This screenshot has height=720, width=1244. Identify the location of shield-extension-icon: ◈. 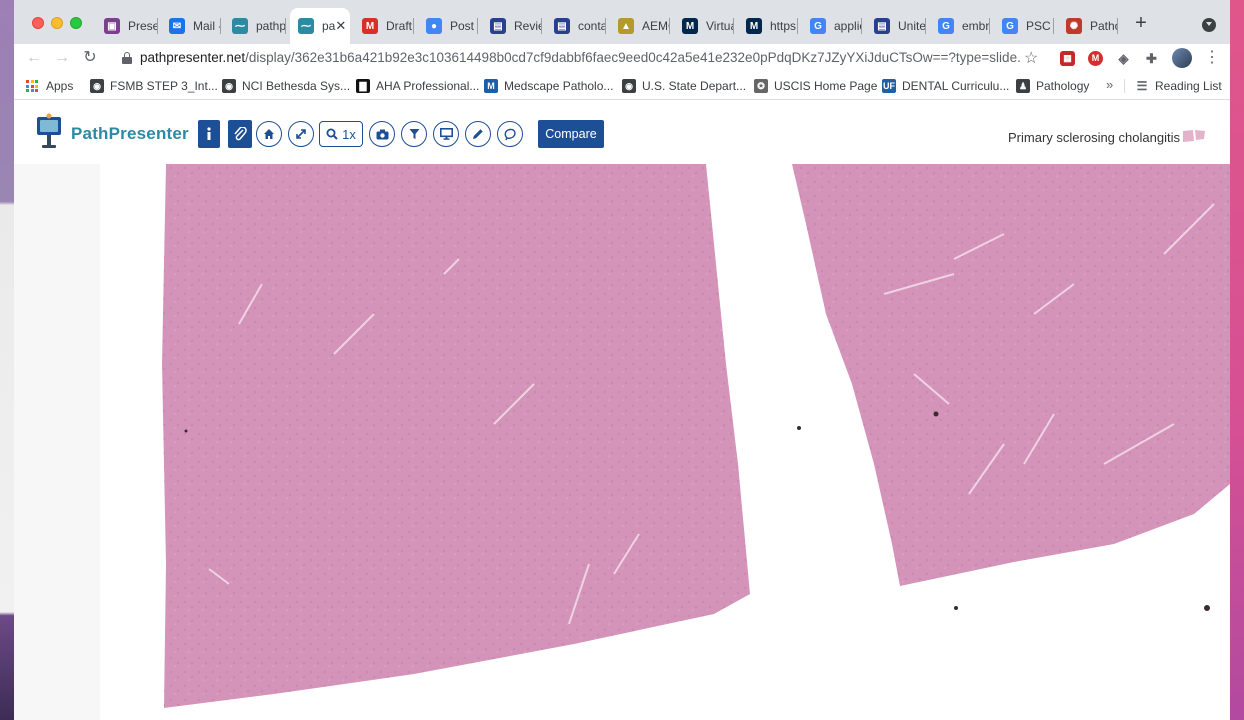
(1123, 58).